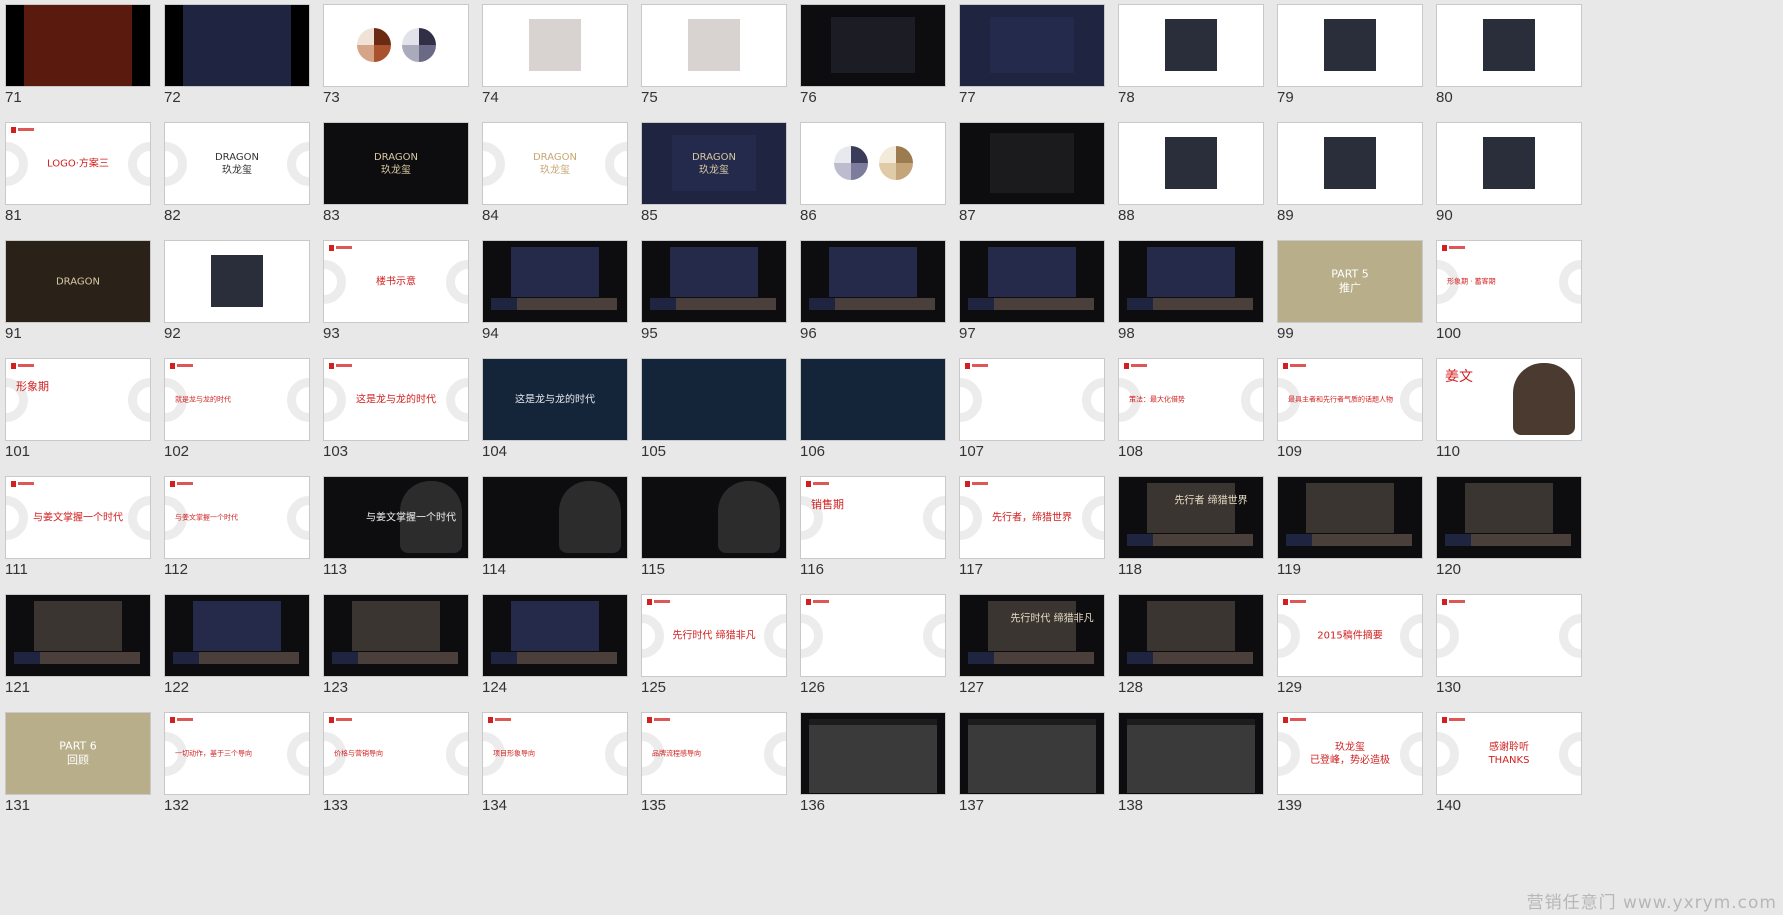 This screenshot has height=915, width=1783. Describe the element at coordinates (1350, 399) in the screenshot. I see `slide-thumbnail: 最具主者和先行者气质的话题人物` at that location.